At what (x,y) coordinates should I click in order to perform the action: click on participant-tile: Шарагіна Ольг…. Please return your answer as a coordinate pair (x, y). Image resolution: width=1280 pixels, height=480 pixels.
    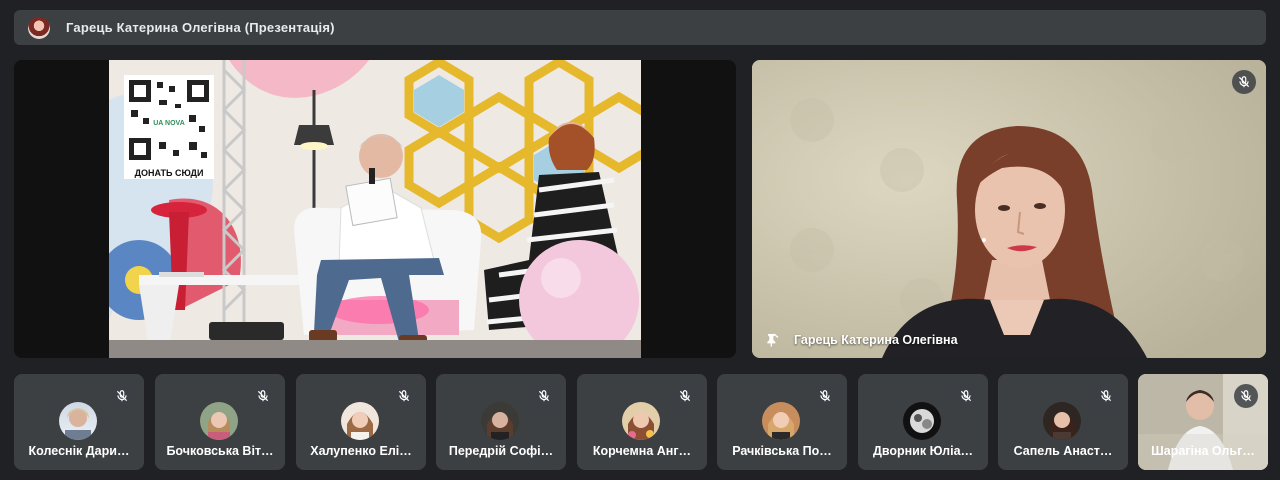
    Looking at the image, I should click on (1203, 422).